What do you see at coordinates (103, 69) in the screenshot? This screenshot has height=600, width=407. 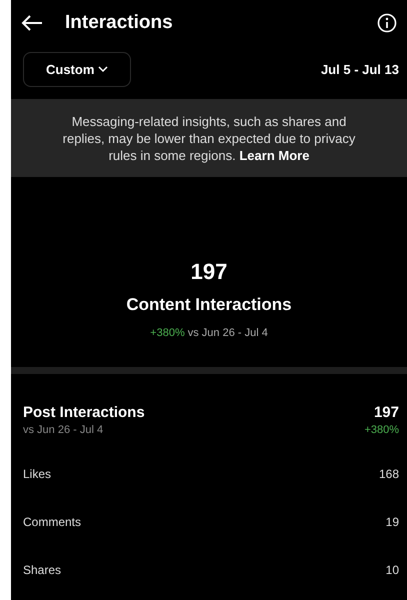 I see `caret-icon` at bounding box center [103, 69].